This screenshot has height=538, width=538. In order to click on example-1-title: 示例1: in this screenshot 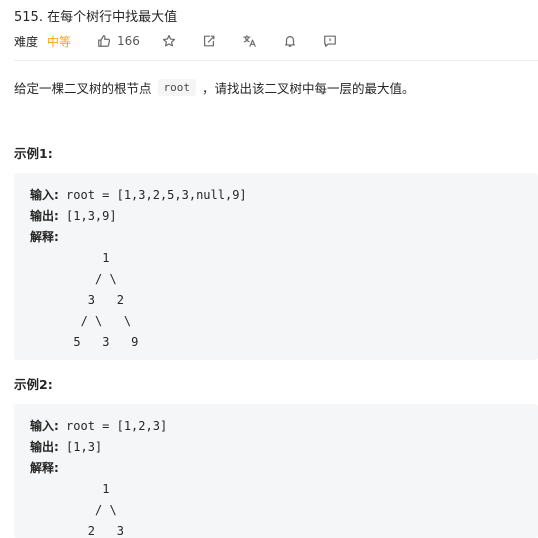, I will do `click(33, 153)`.